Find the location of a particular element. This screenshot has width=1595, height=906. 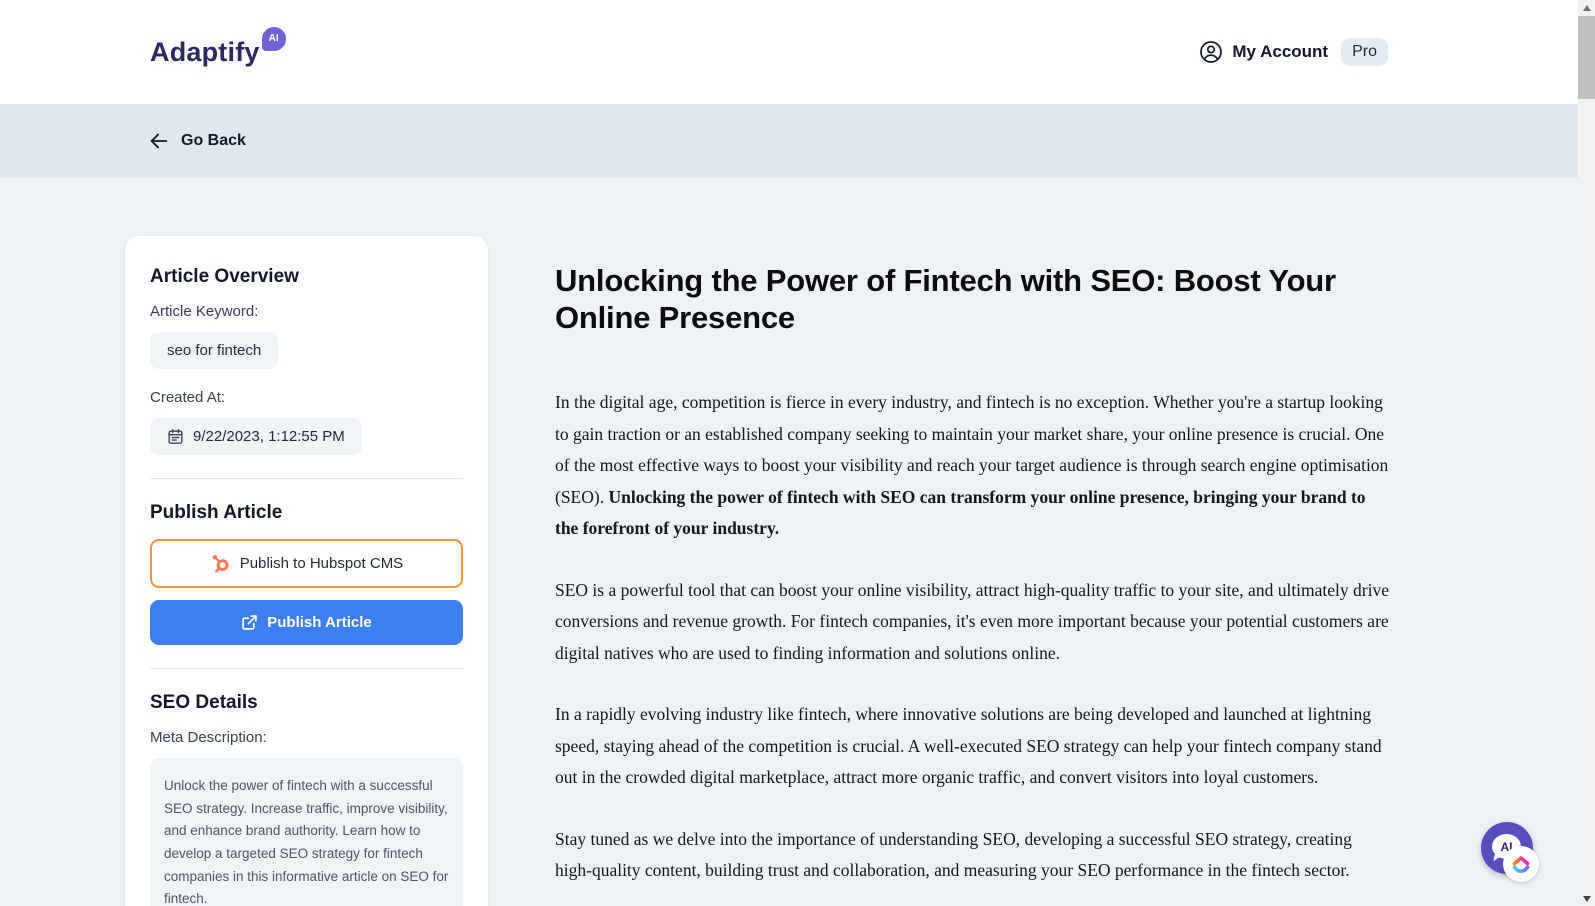

logo-text: Adaptify is located at coordinates (205, 51).